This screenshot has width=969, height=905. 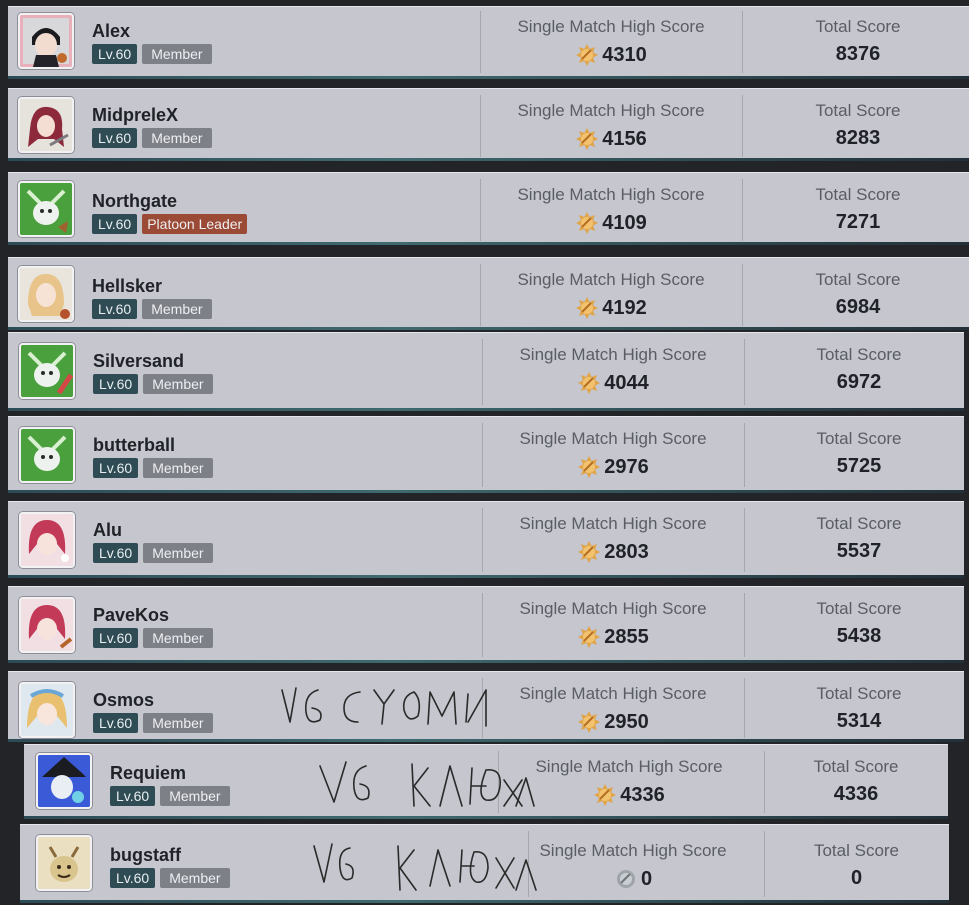 I want to click on high-score-number: 4192, so click(x=624, y=307).